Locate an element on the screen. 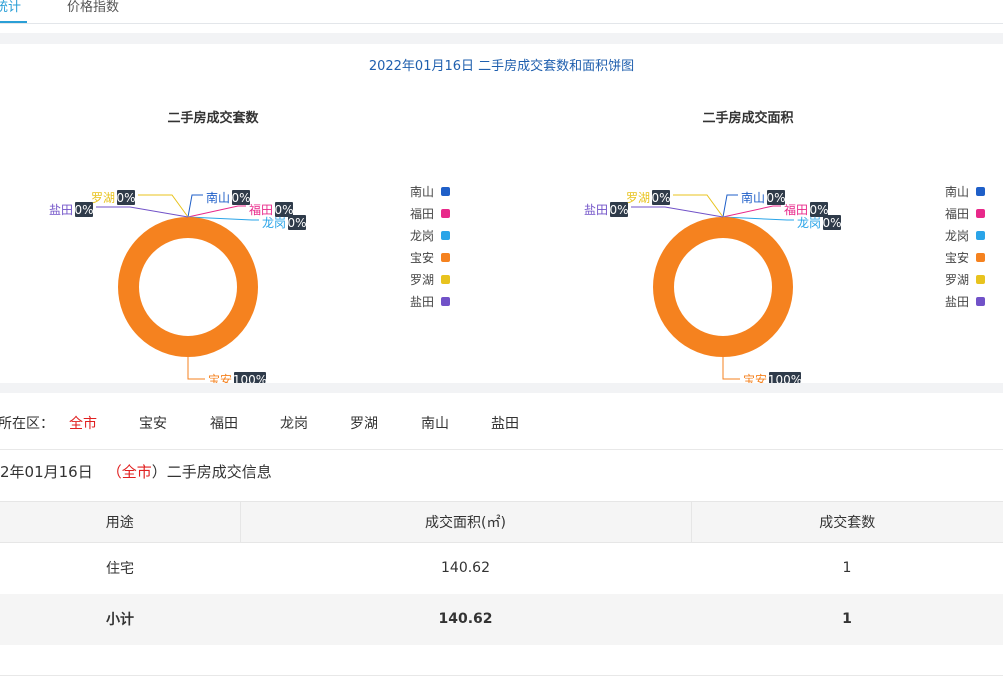 The image size is (1003, 684). table-row: 住宅 140.62 1 is located at coordinates (501, 568).